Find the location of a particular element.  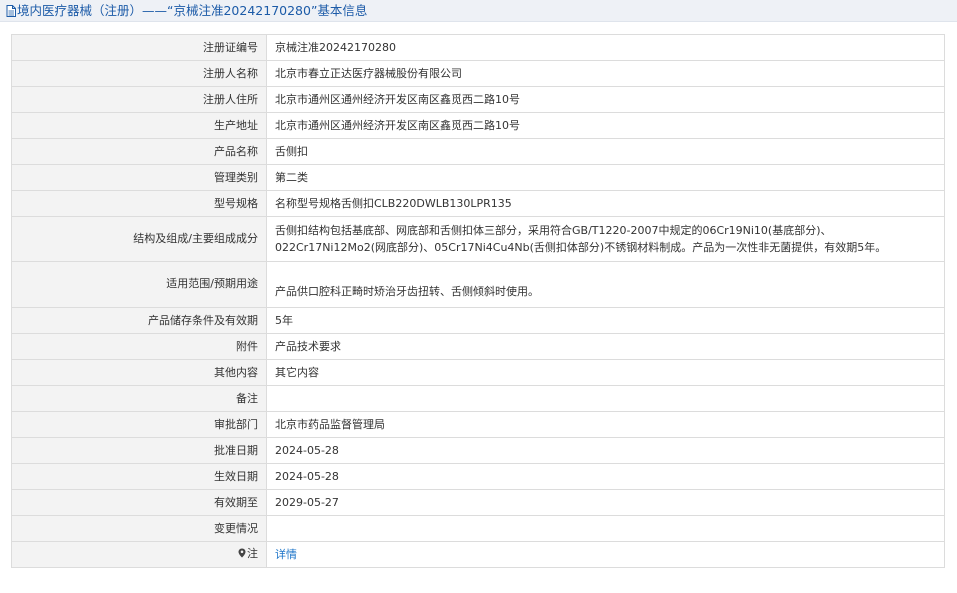

table-row: 备注 is located at coordinates (478, 398).